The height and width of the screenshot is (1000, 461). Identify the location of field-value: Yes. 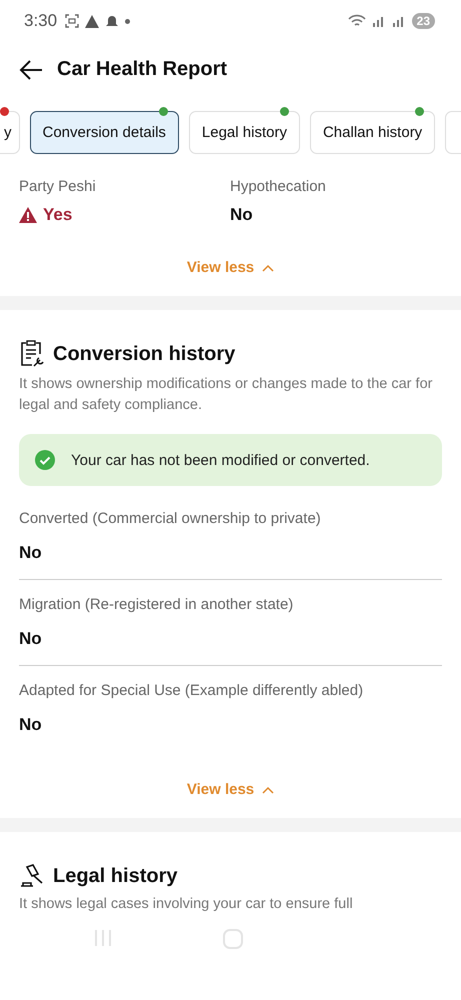
(57, 215).